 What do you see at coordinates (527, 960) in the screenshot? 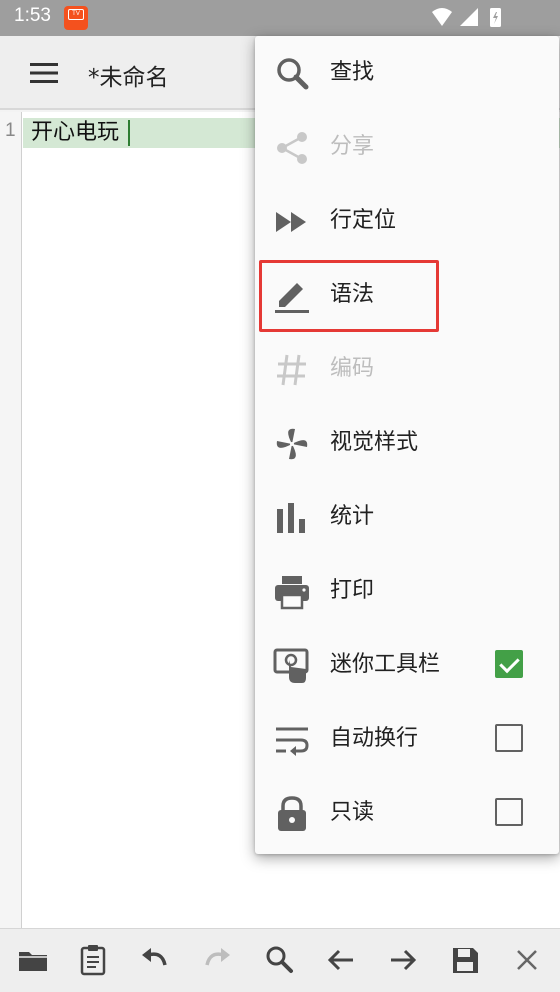
I see `close-icon` at bounding box center [527, 960].